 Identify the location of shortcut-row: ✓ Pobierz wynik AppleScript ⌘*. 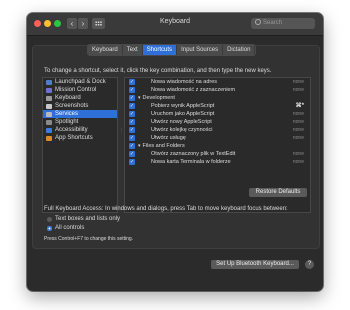
(217, 106).